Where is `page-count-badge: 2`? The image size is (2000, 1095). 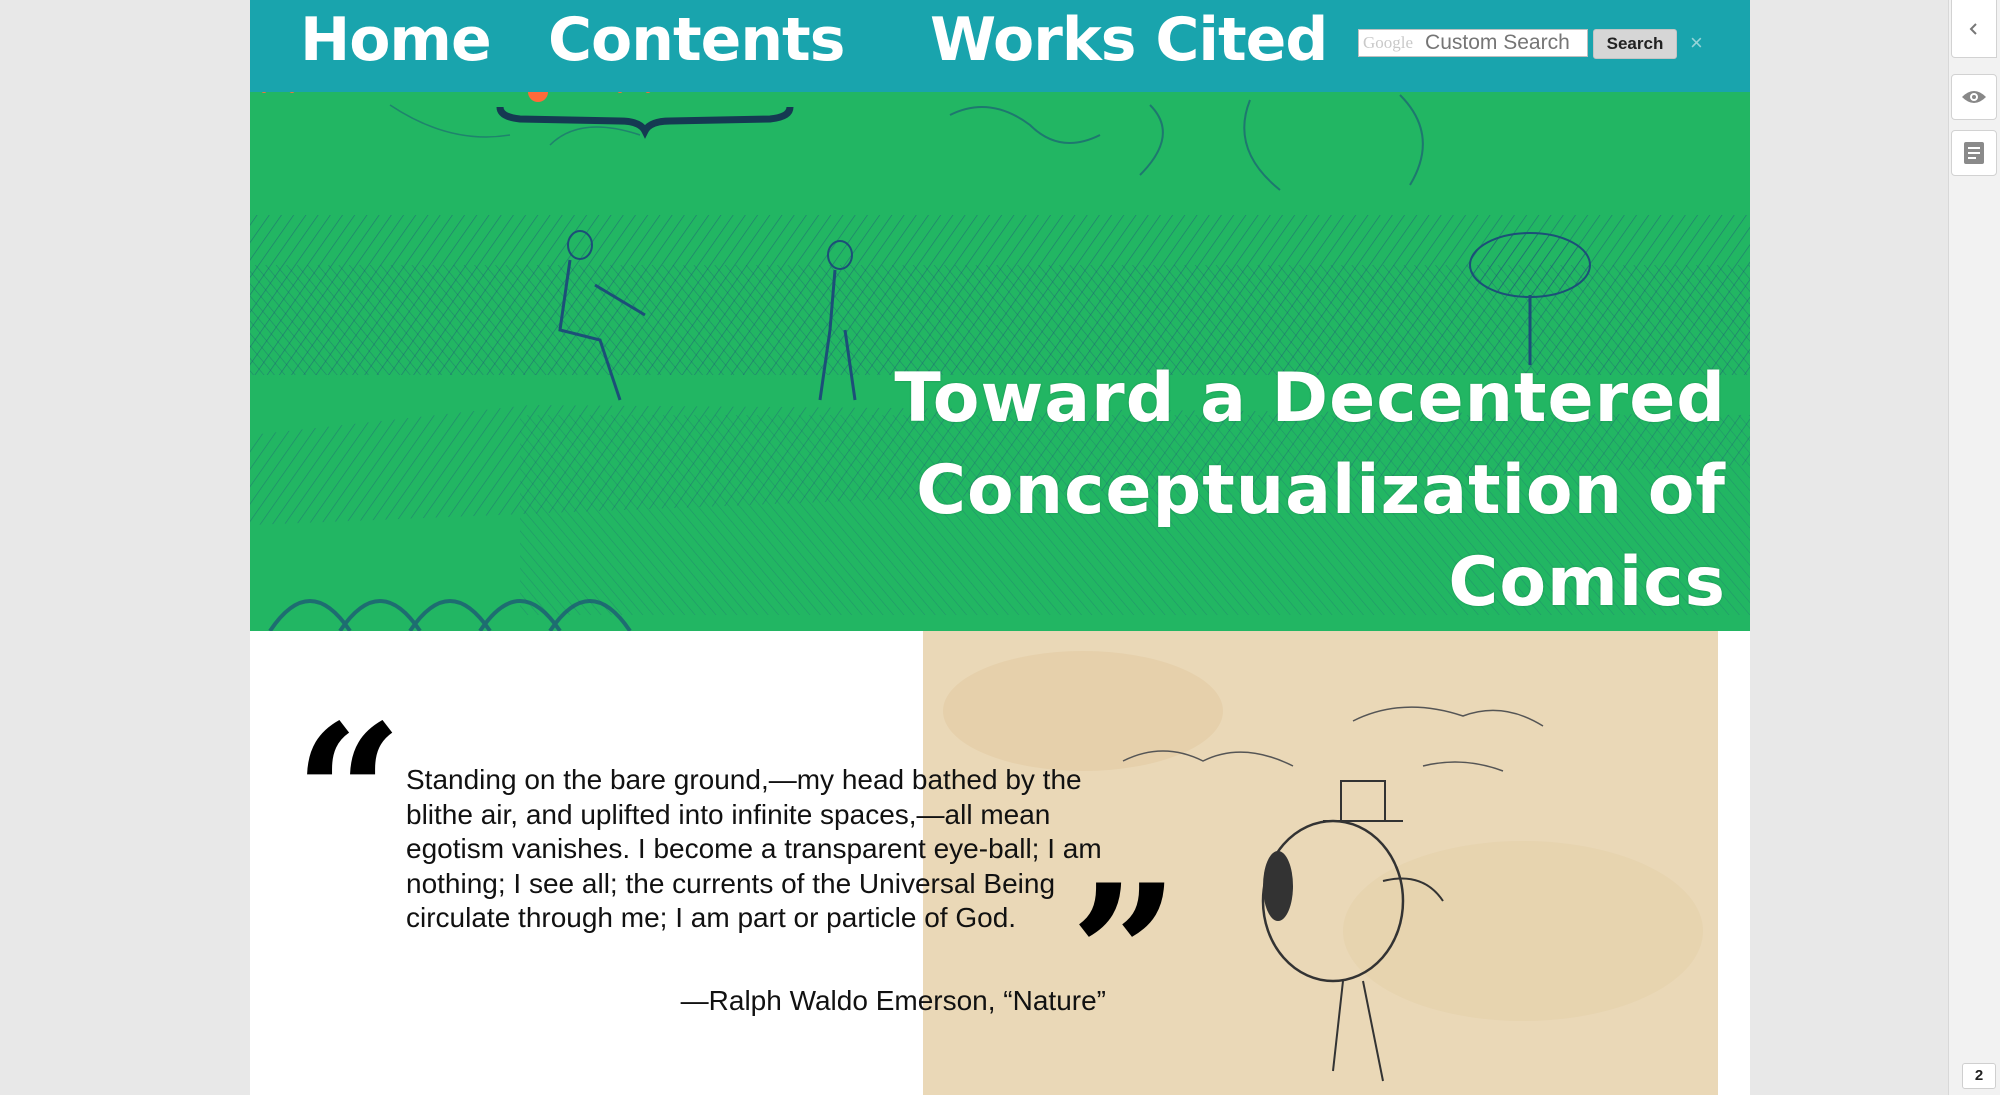 page-count-badge: 2 is located at coordinates (1979, 1076).